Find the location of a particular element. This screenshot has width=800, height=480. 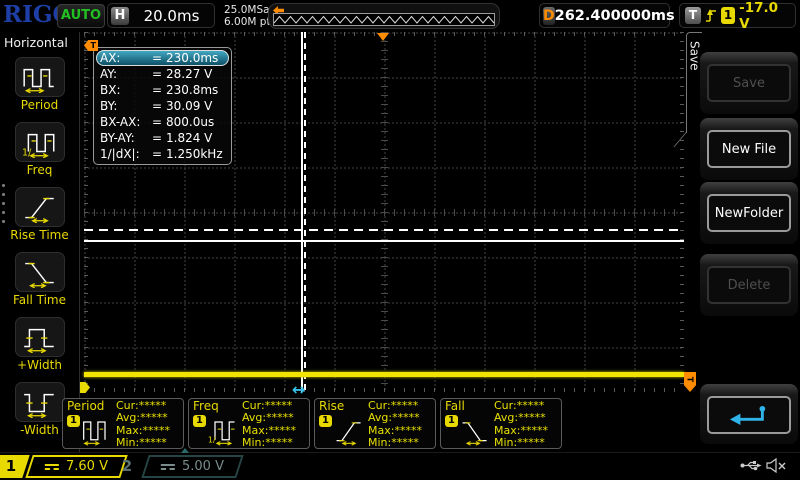

delete-button: Delete is located at coordinates (749, 285).